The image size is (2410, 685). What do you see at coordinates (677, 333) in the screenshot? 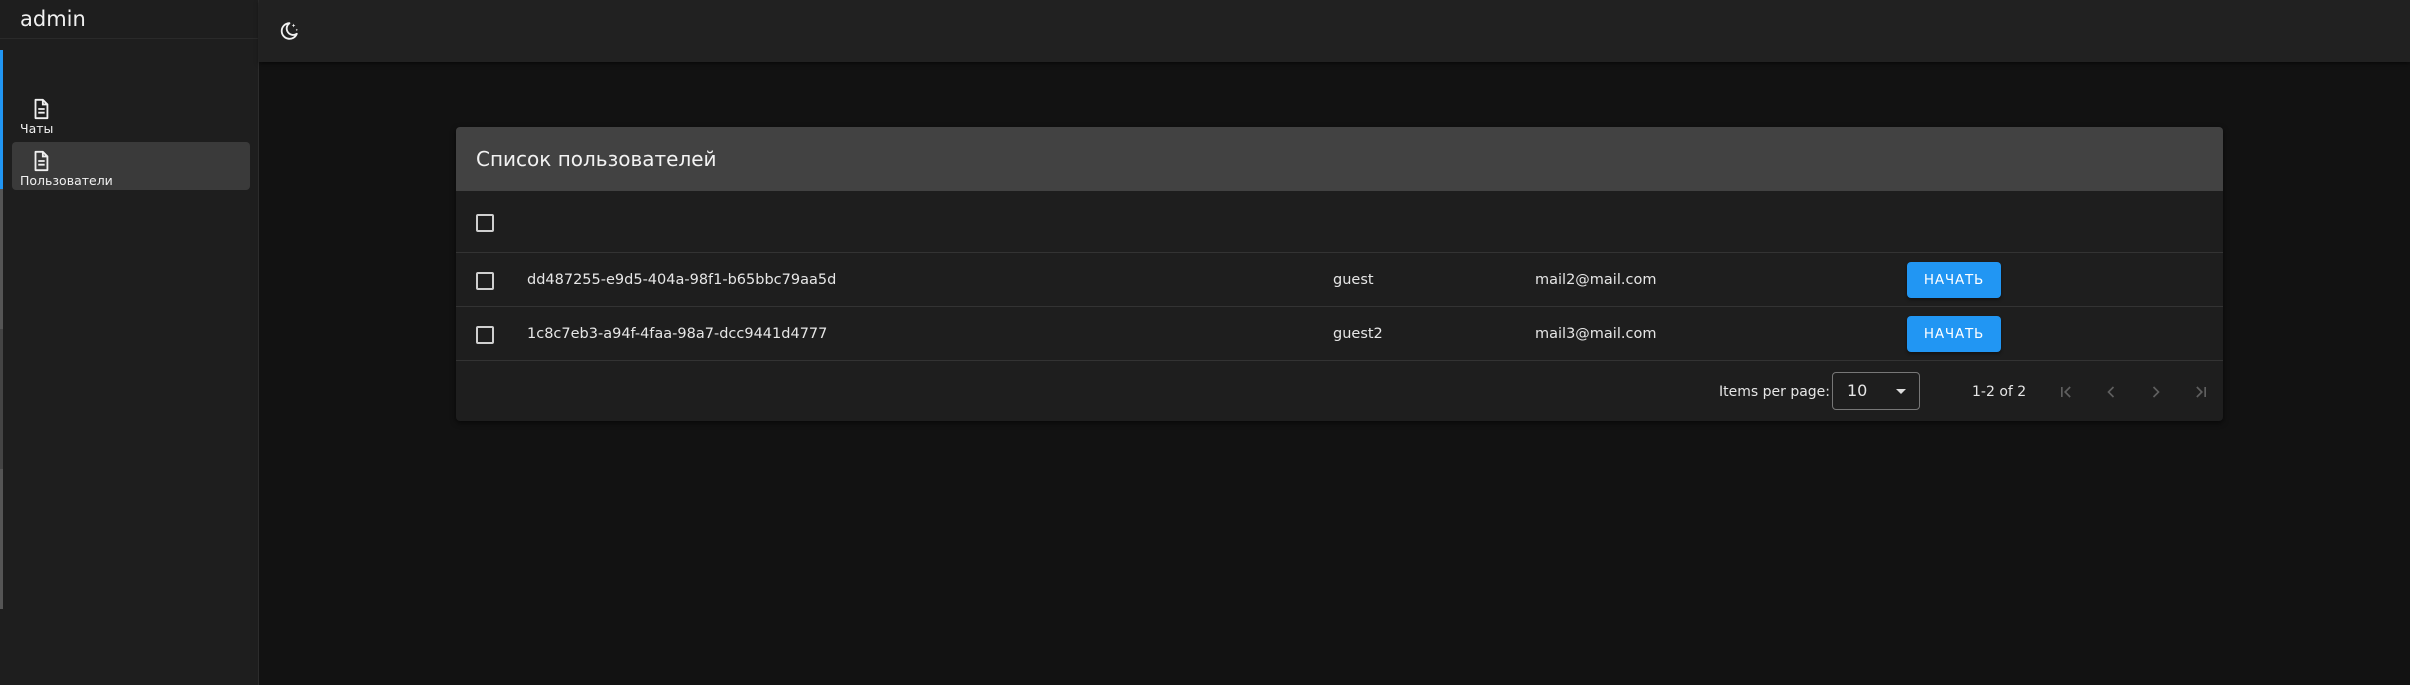
I see `user-id-cell: 1c8c7eb3-a94f-4faa-98a7-dcc9441d4777` at bounding box center [677, 333].